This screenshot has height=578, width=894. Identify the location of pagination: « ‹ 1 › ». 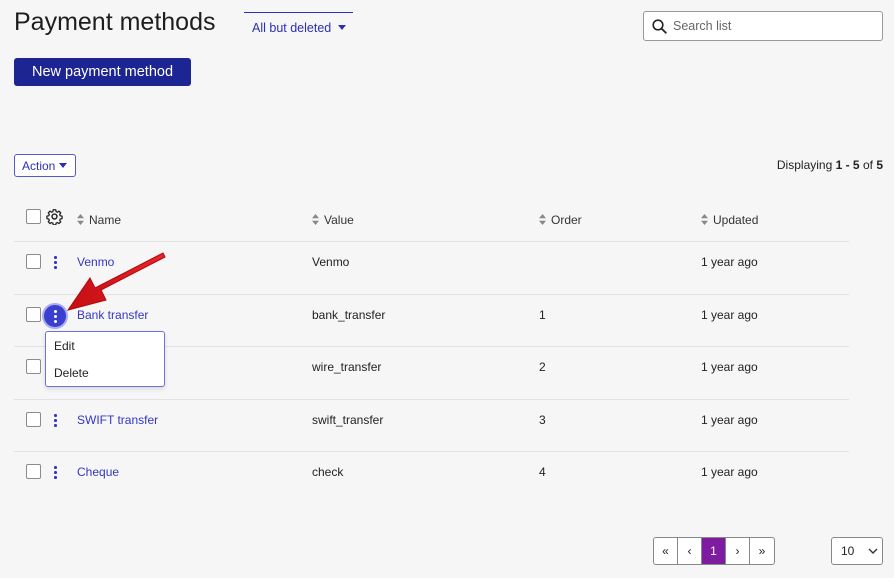
(714, 551).